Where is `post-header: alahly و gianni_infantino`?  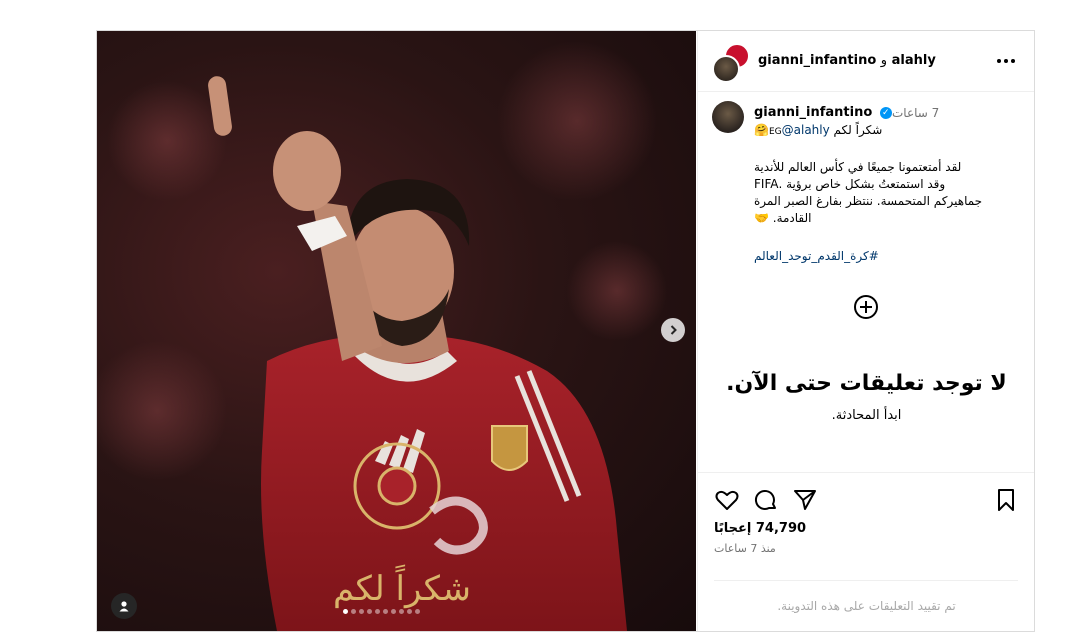 post-header: alahly و gianni_infantino is located at coordinates (866, 61).